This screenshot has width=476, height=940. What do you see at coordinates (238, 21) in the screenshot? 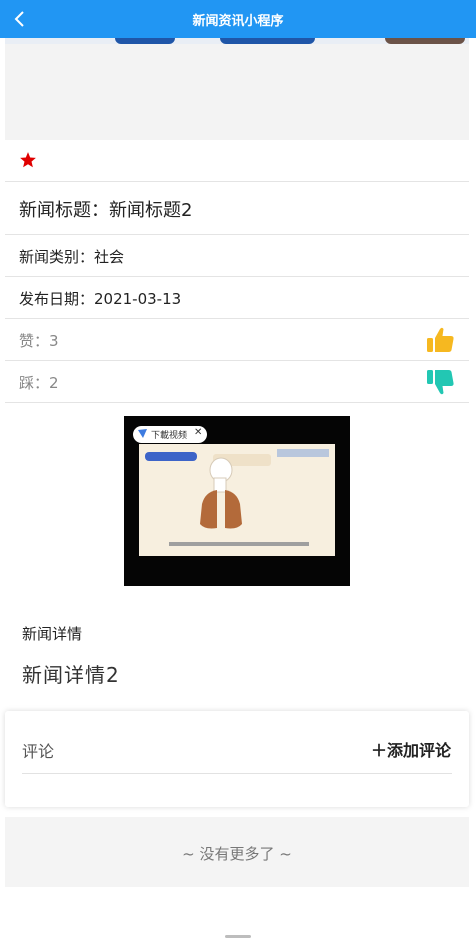
I see `page-title: 新闻资讯小程序` at bounding box center [238, 21].